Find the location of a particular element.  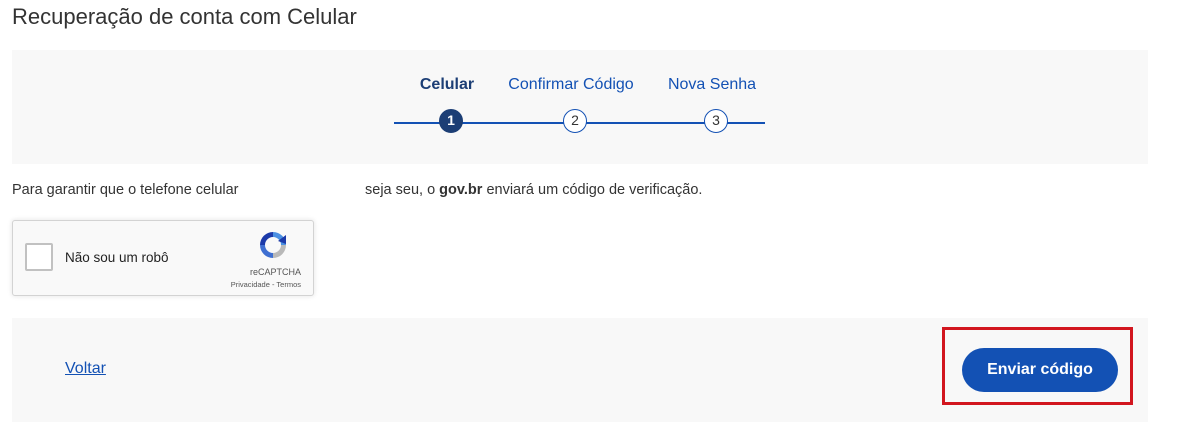

recaptcha-checkbox is located at coordinates (39, 257).